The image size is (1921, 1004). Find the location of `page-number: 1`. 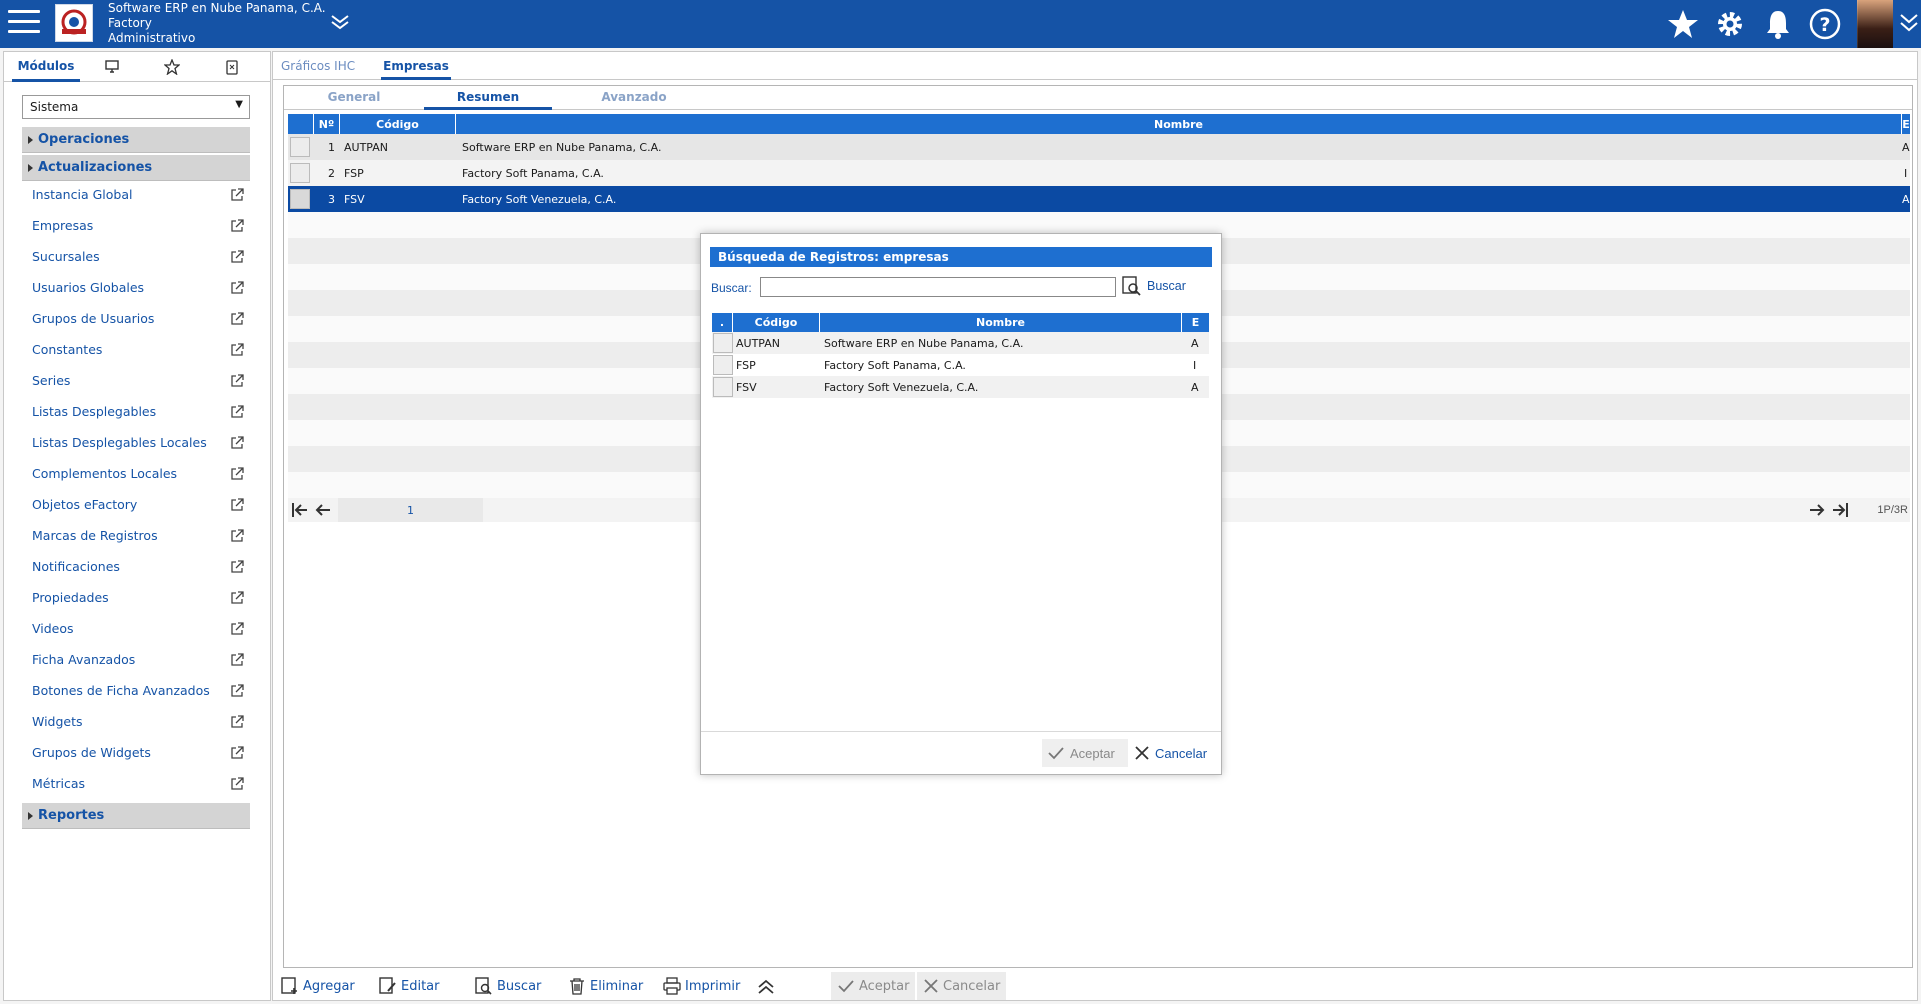

page-number: 1 is located at coordinates (410, 510).